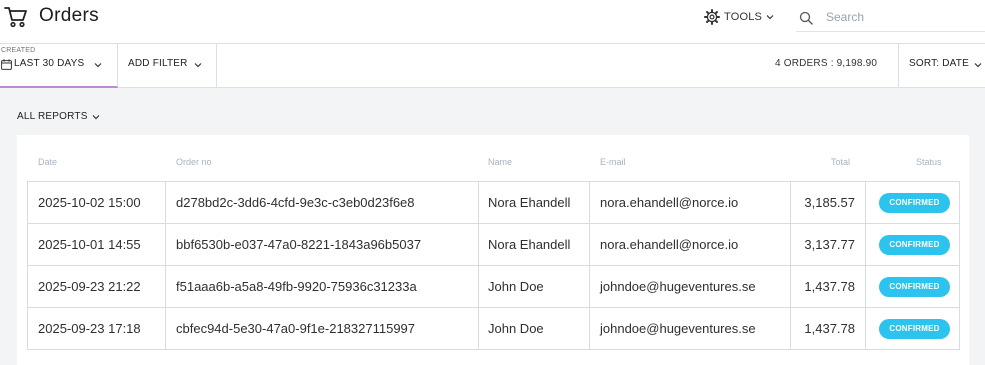  I want to click on order-number: d278bd2c-3dd6-4cfd-9e3c-c3eb0d23f6e8, so click(295, 202).